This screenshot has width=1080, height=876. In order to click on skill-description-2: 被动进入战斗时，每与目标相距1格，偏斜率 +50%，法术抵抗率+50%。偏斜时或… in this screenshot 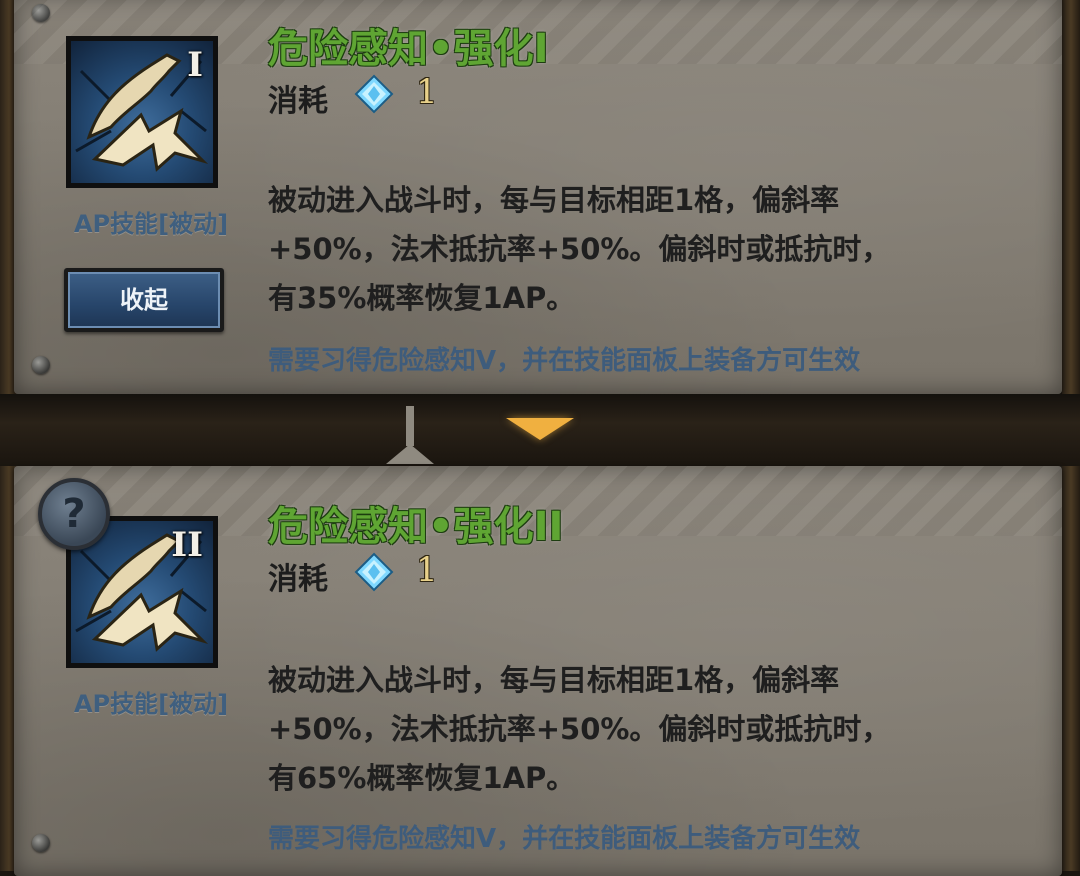, I will do `click(628, 729)`.